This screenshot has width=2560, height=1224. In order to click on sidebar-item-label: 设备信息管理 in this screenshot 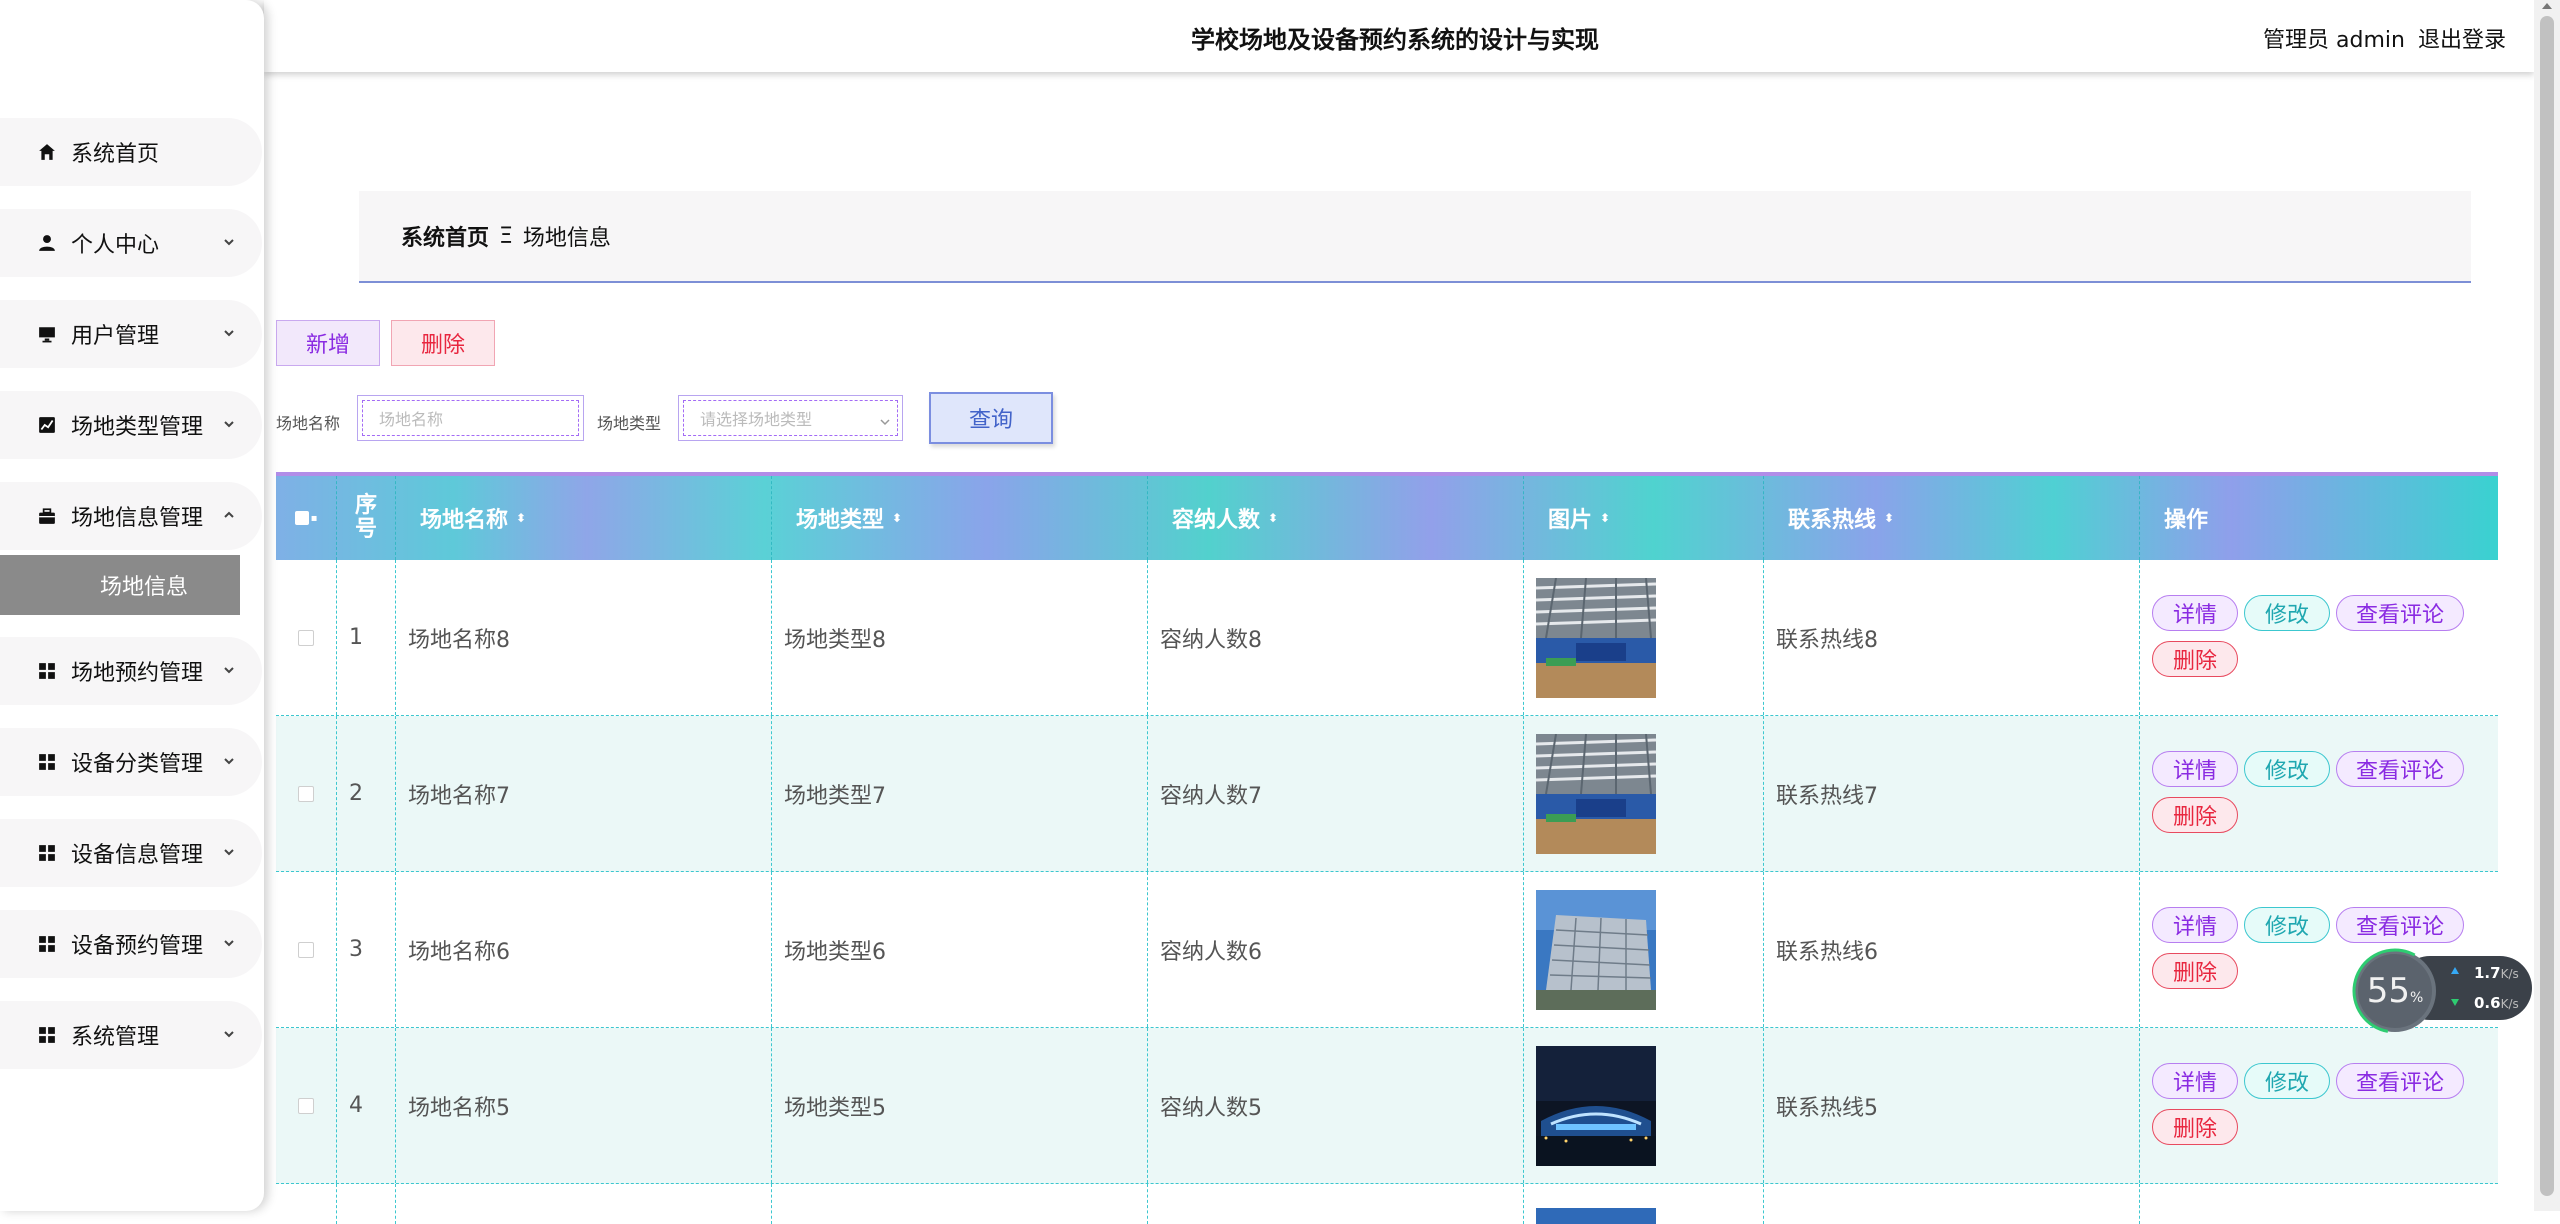, I will do `click(137, 855)`.